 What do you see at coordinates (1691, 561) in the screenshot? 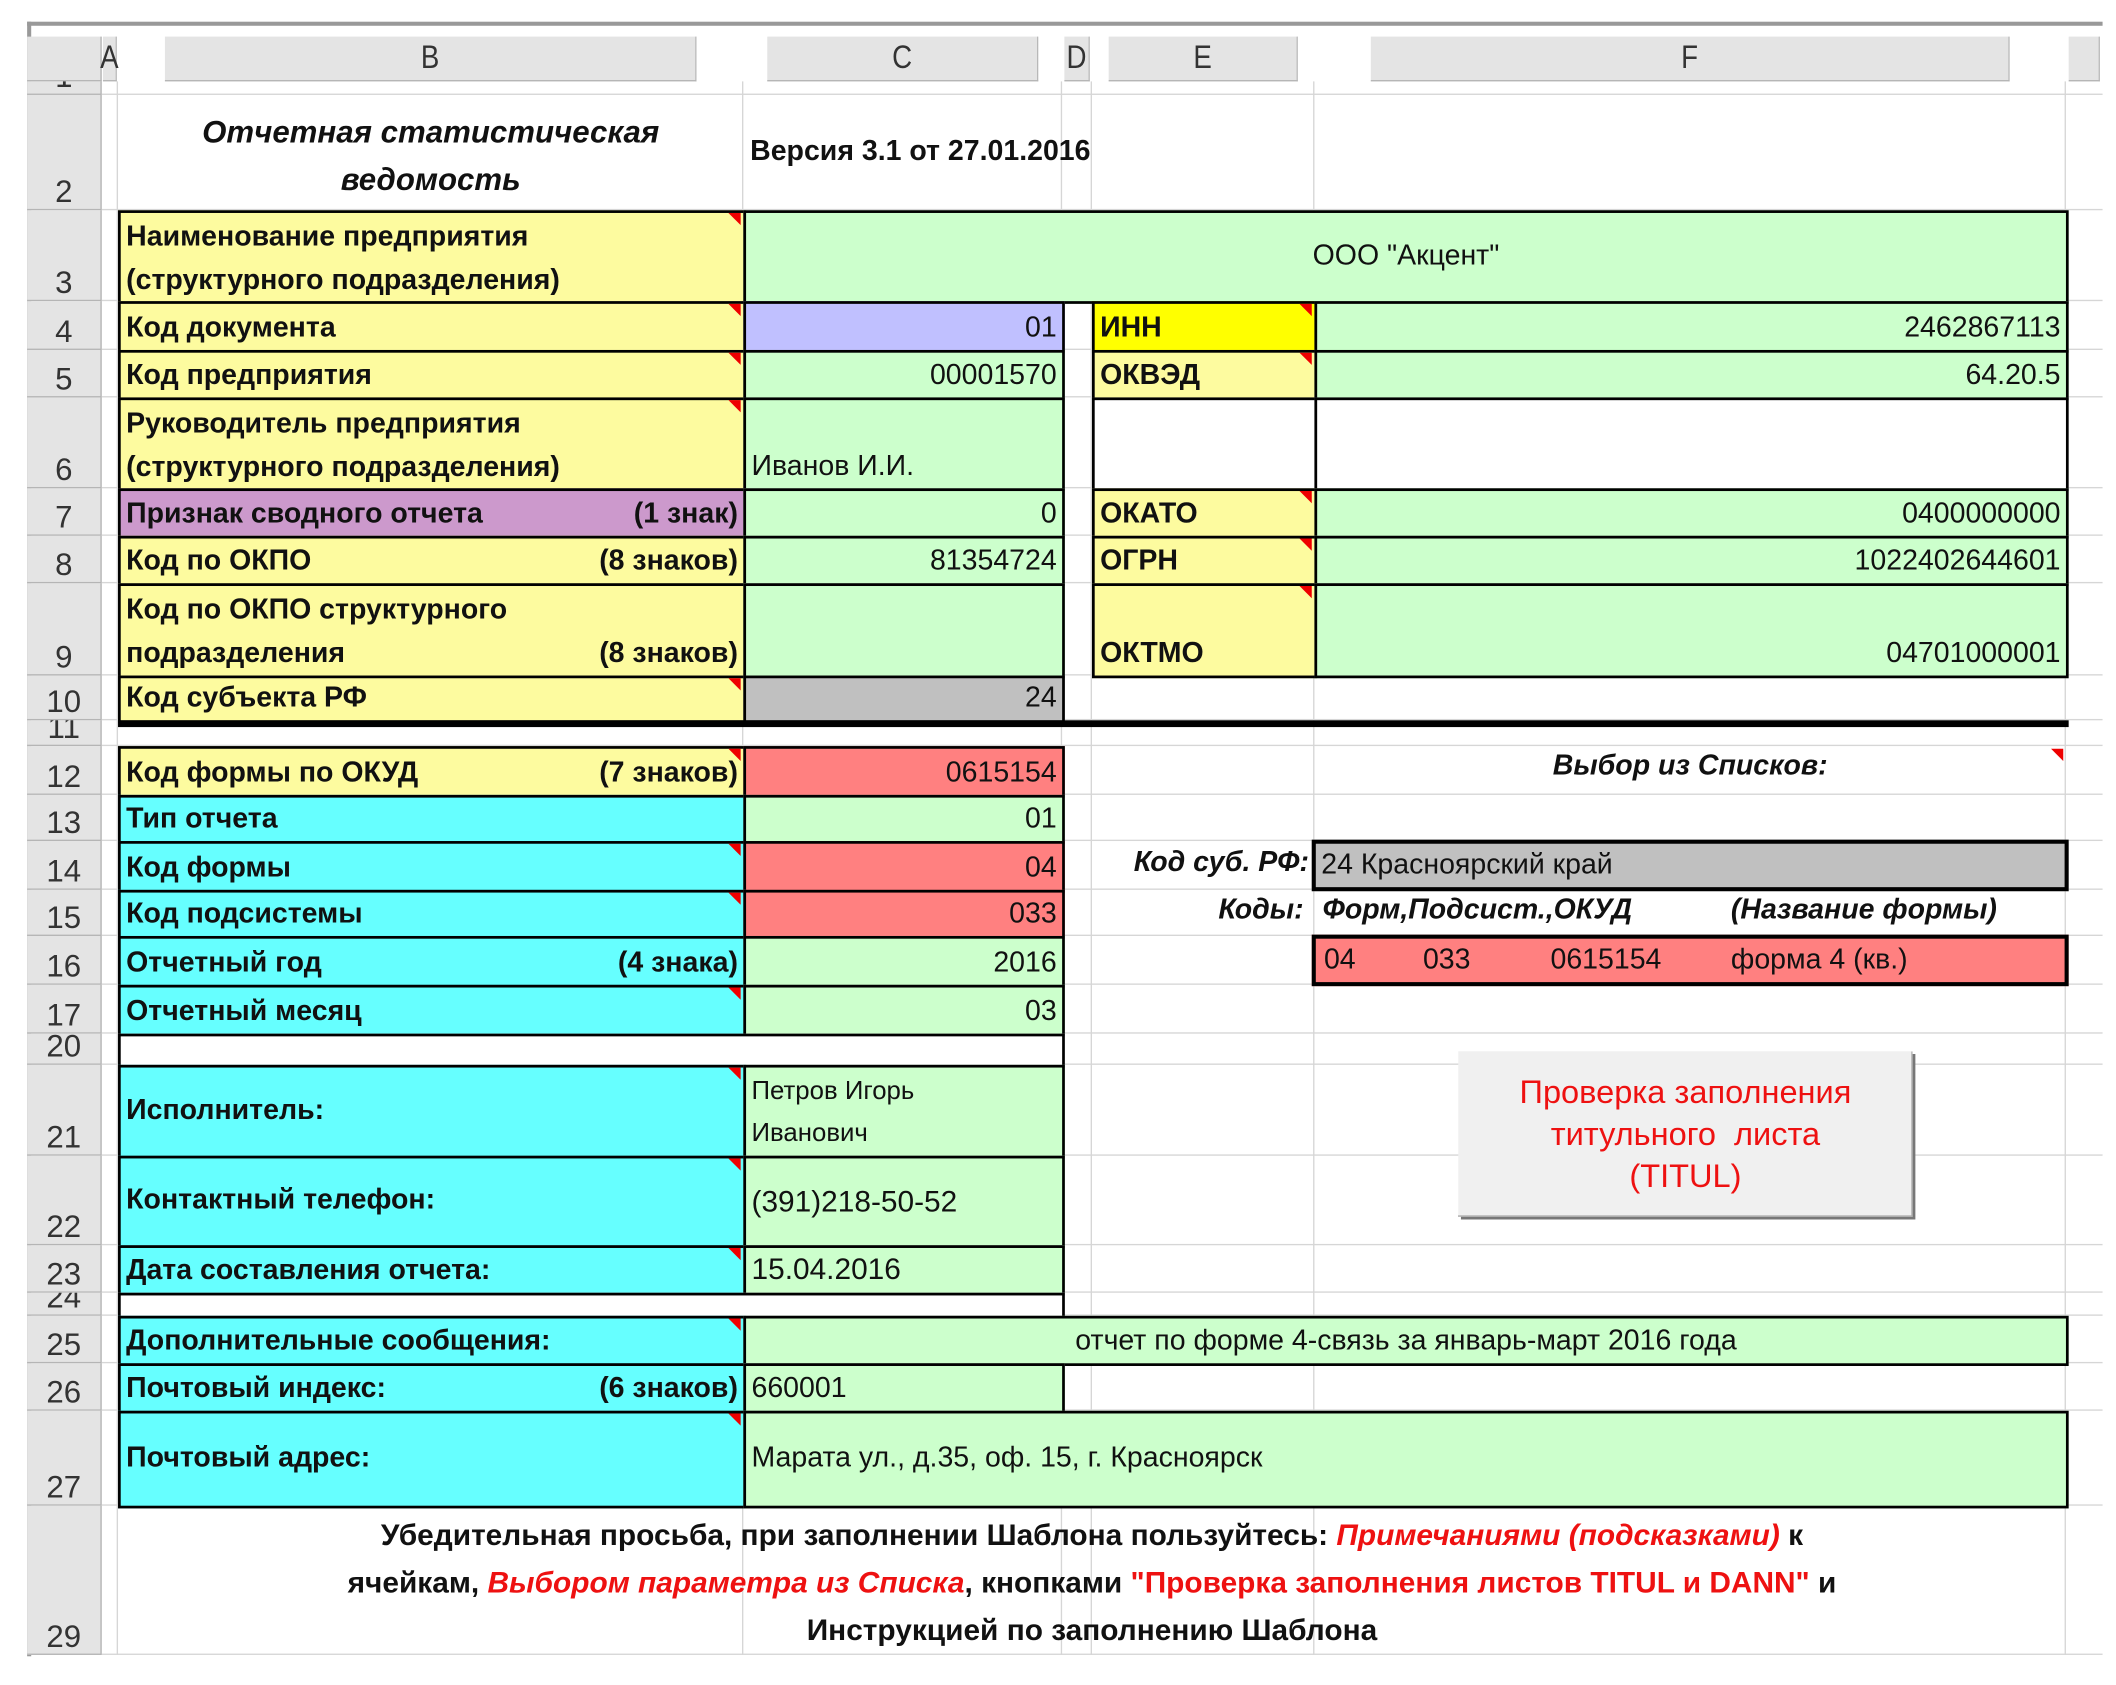
I see `ogrn-value: 1022402644601` at bounding box center [1691, 561].